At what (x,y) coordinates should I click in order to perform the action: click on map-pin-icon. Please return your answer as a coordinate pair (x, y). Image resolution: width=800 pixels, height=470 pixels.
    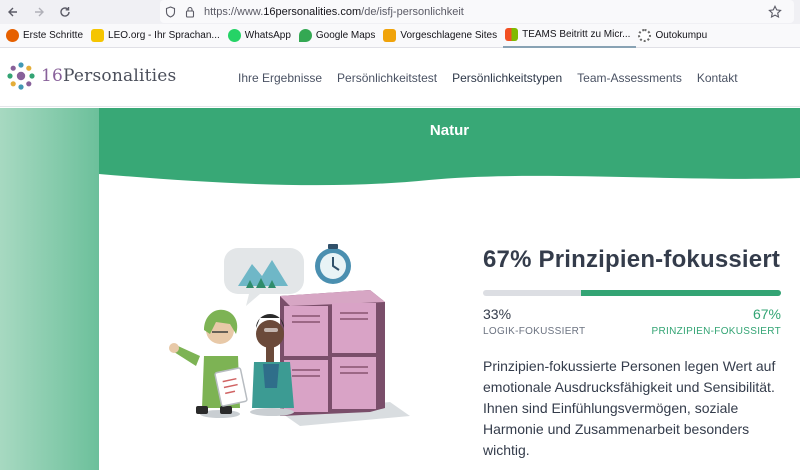
    Looking at the image, I should click on (305, 35).